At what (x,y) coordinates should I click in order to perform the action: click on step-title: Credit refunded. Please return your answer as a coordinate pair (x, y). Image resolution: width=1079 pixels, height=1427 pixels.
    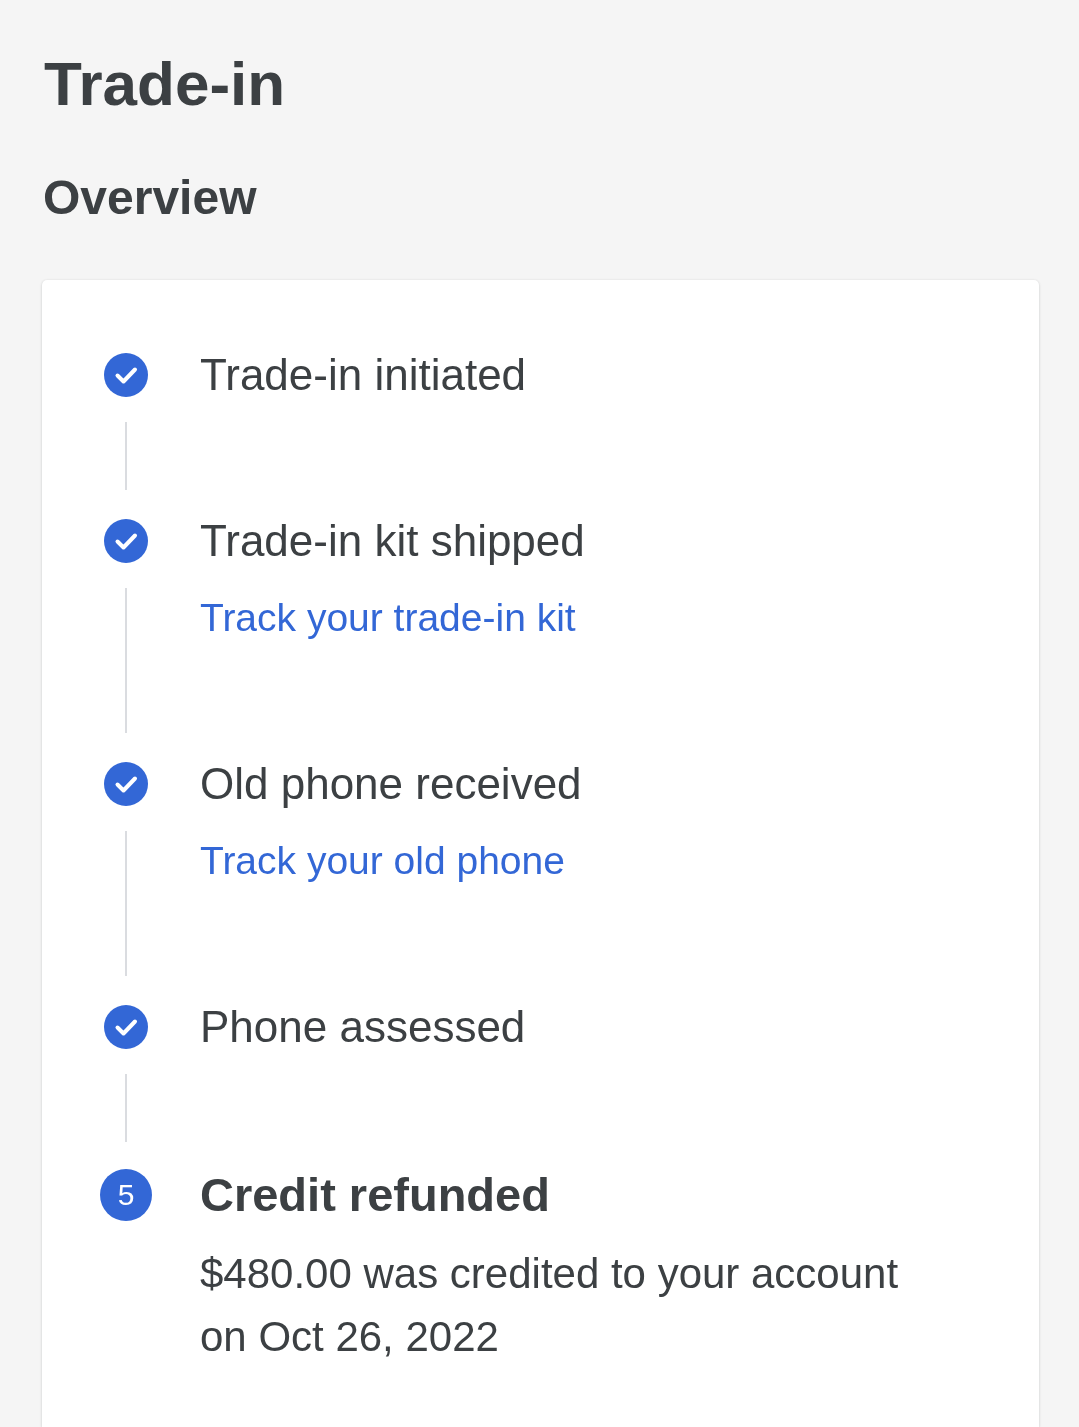
    Looking at the image, I should click on (375, 1195).